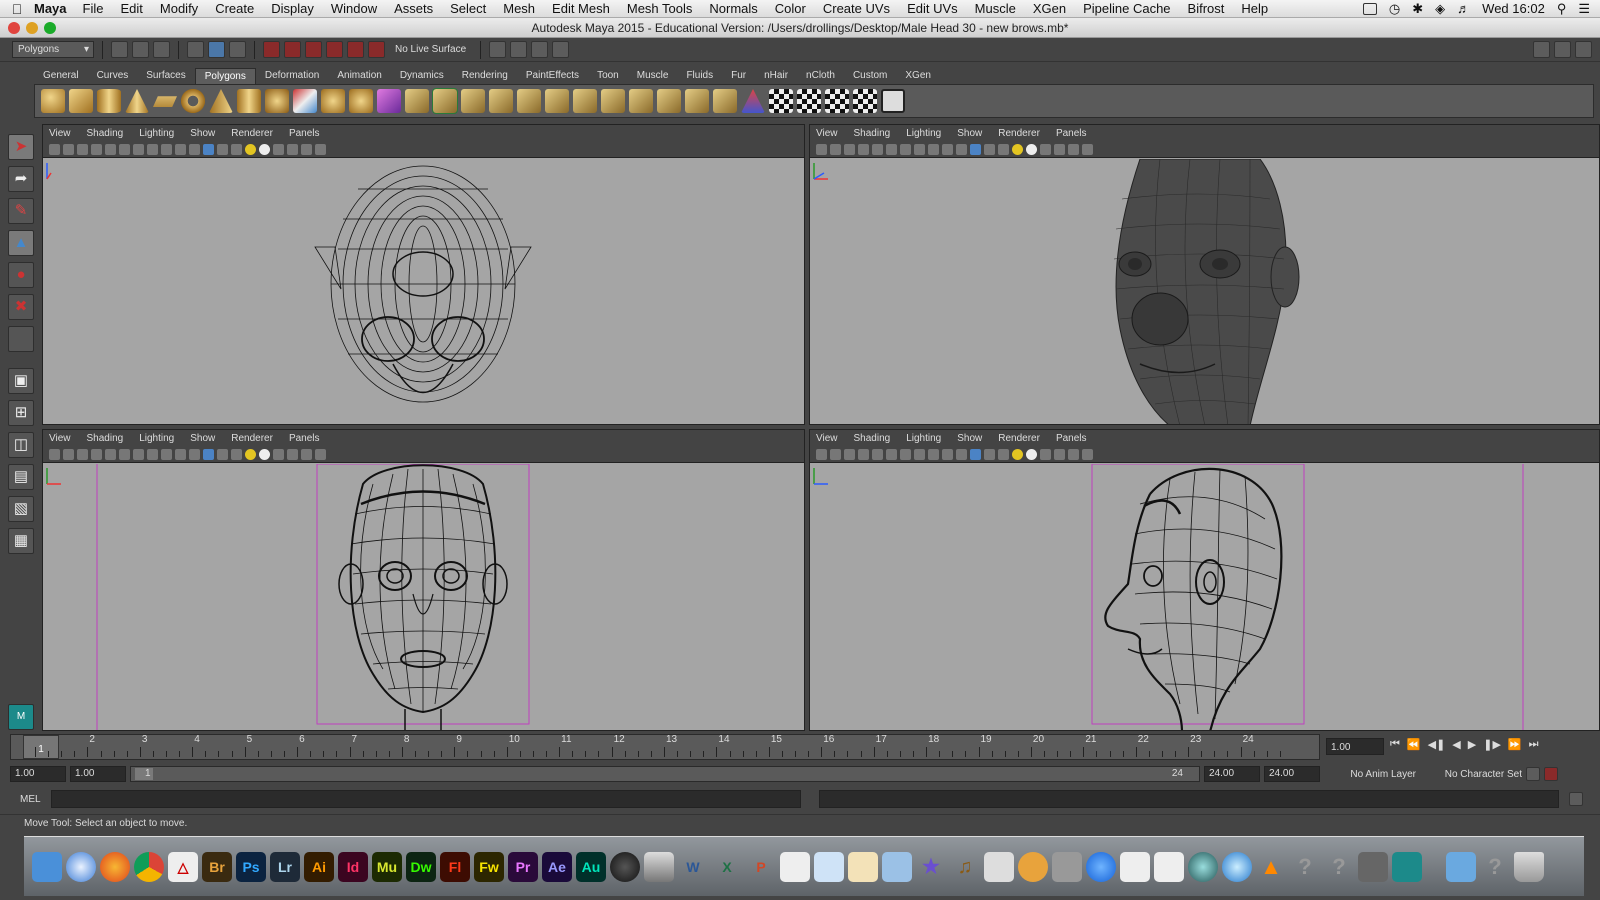 Image resolution: width=1600 pixels, height=900 pixels. Describe the element at coordinates (47, 866) in the screenshot. I see `finder-icon` at that location.